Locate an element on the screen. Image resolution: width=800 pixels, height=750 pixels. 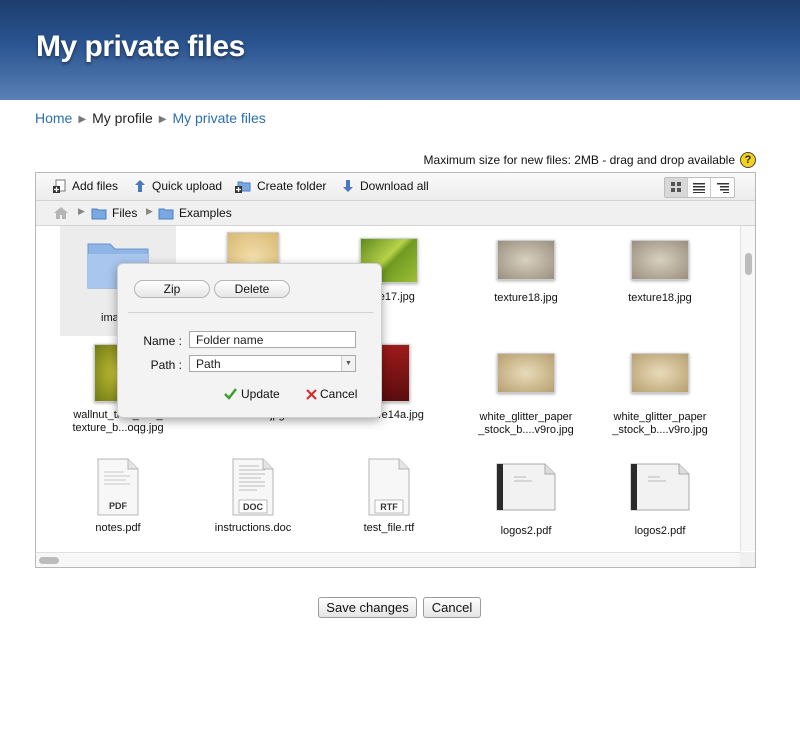
icon-view-icon is located at coordinates (676, 187).